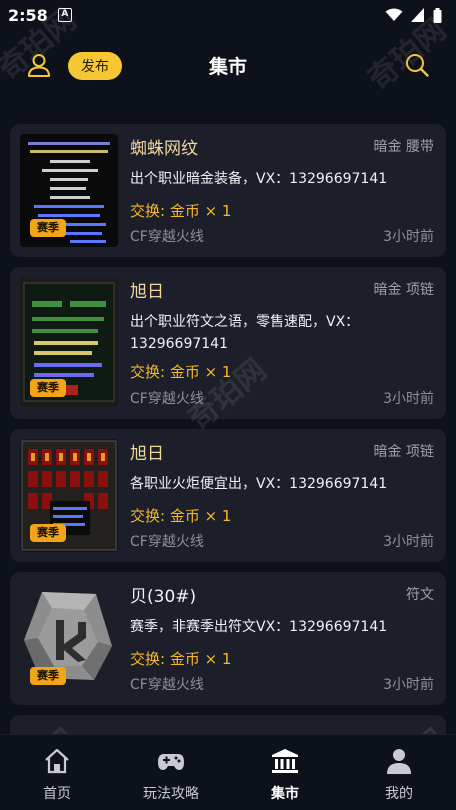 Image resolution: width=456 pixels, height=810 pixels. I want to click on nav-label: 玩法攻略, so click(171, 794).